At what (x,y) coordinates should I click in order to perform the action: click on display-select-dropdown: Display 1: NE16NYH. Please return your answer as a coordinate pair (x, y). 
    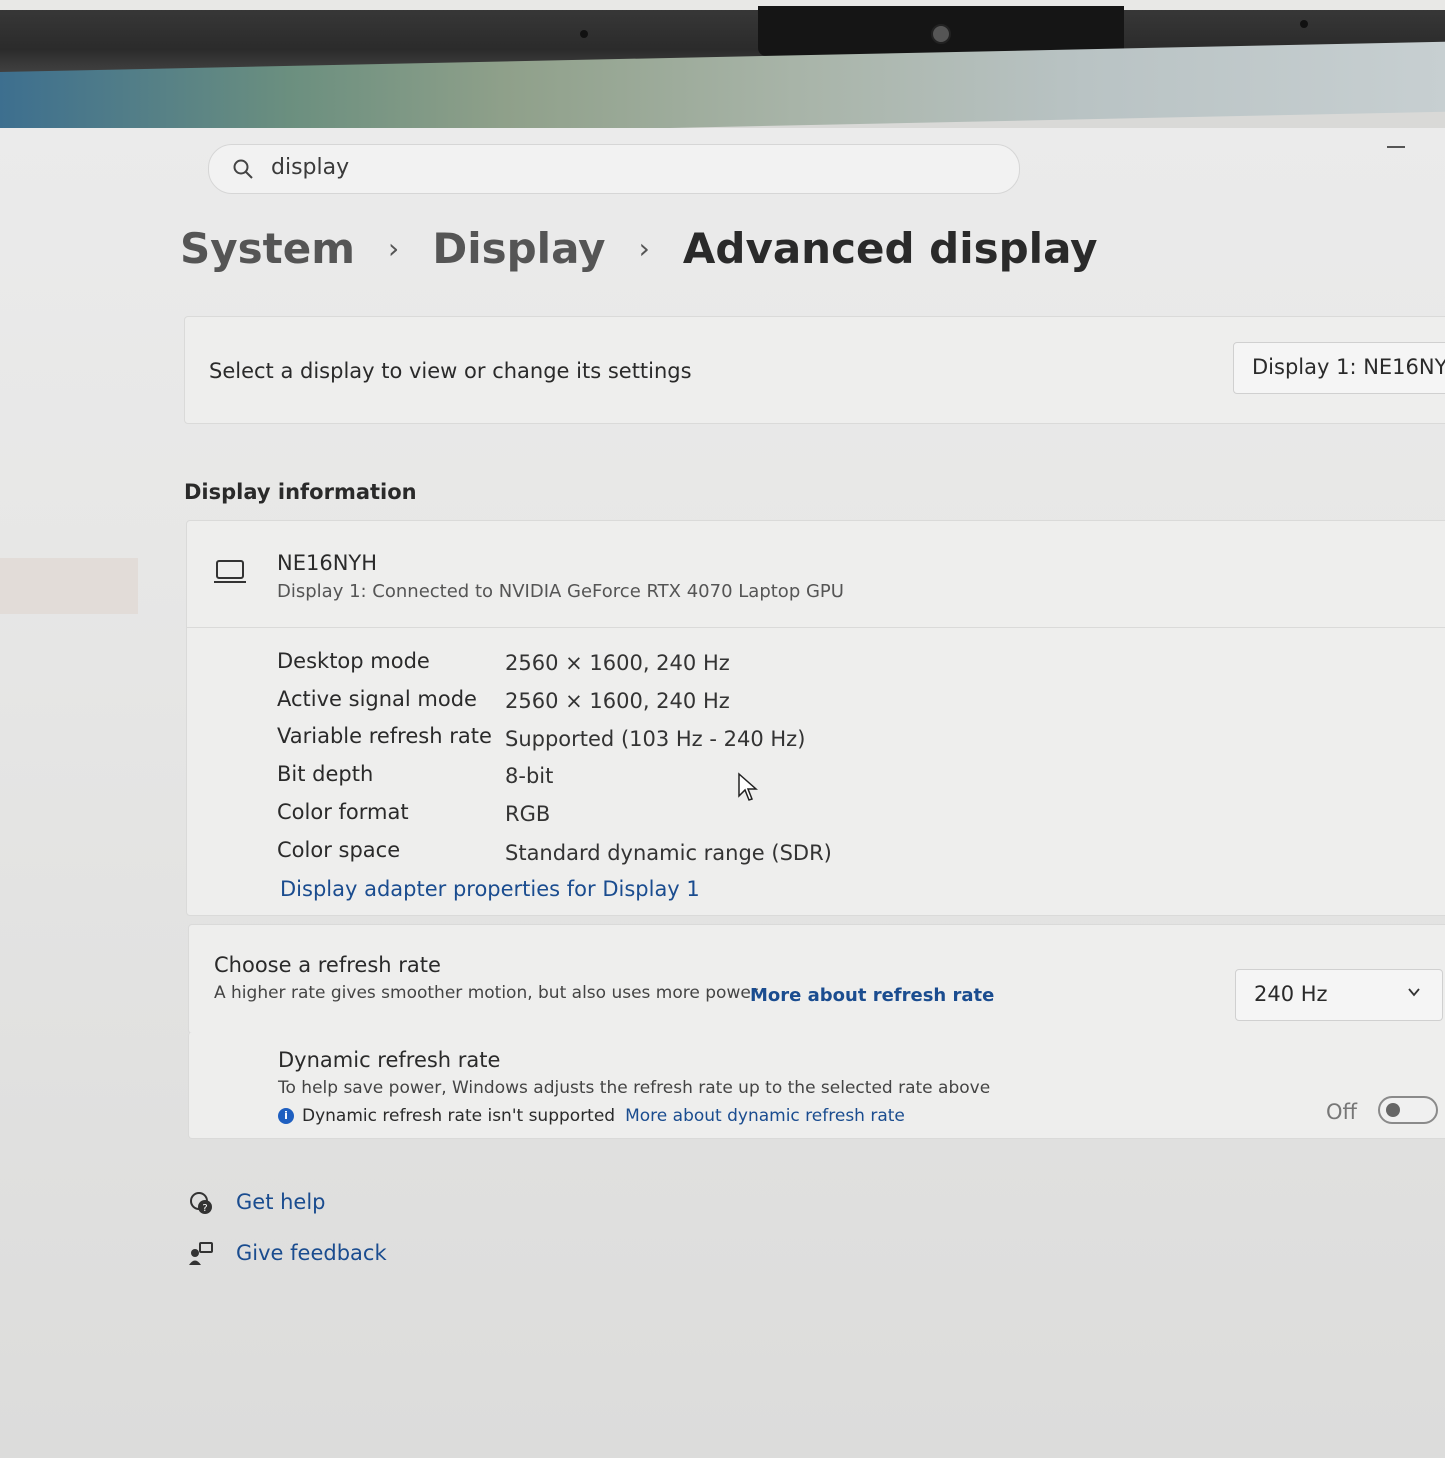
    Looking at the image, I should click on (1339, 368).